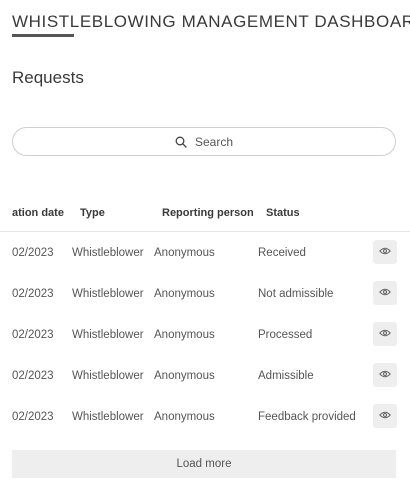  I want to click on cell-status: Received, so click(282, 253).